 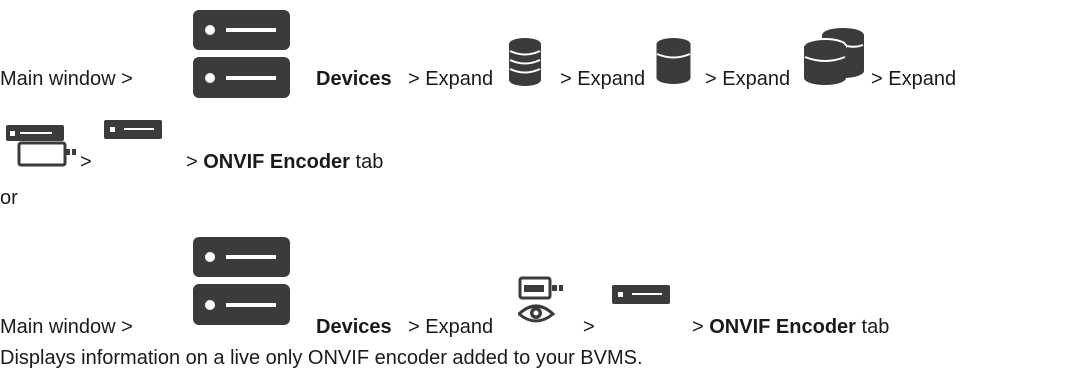 What do you see at coordinates (589, 327) in the screenshot?
I see `path2-sep: >` at bounding box center [589, 327].